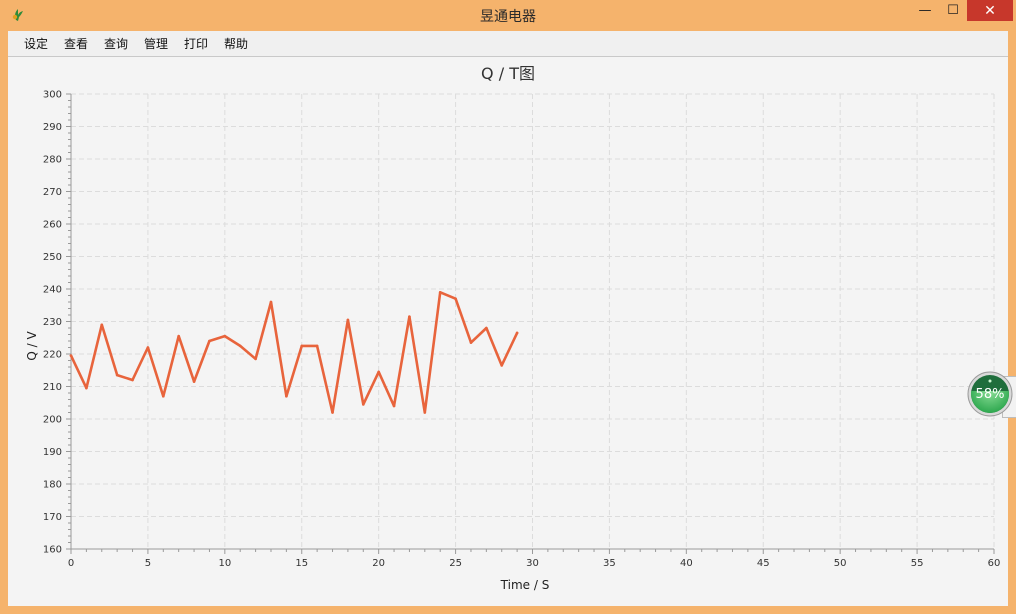 This screenshot has width=1016, height=614. What do you see at coordinates (917, 563) in the screenshot?
I see `x-tick-label: 55` at bounding box center [917, 563].